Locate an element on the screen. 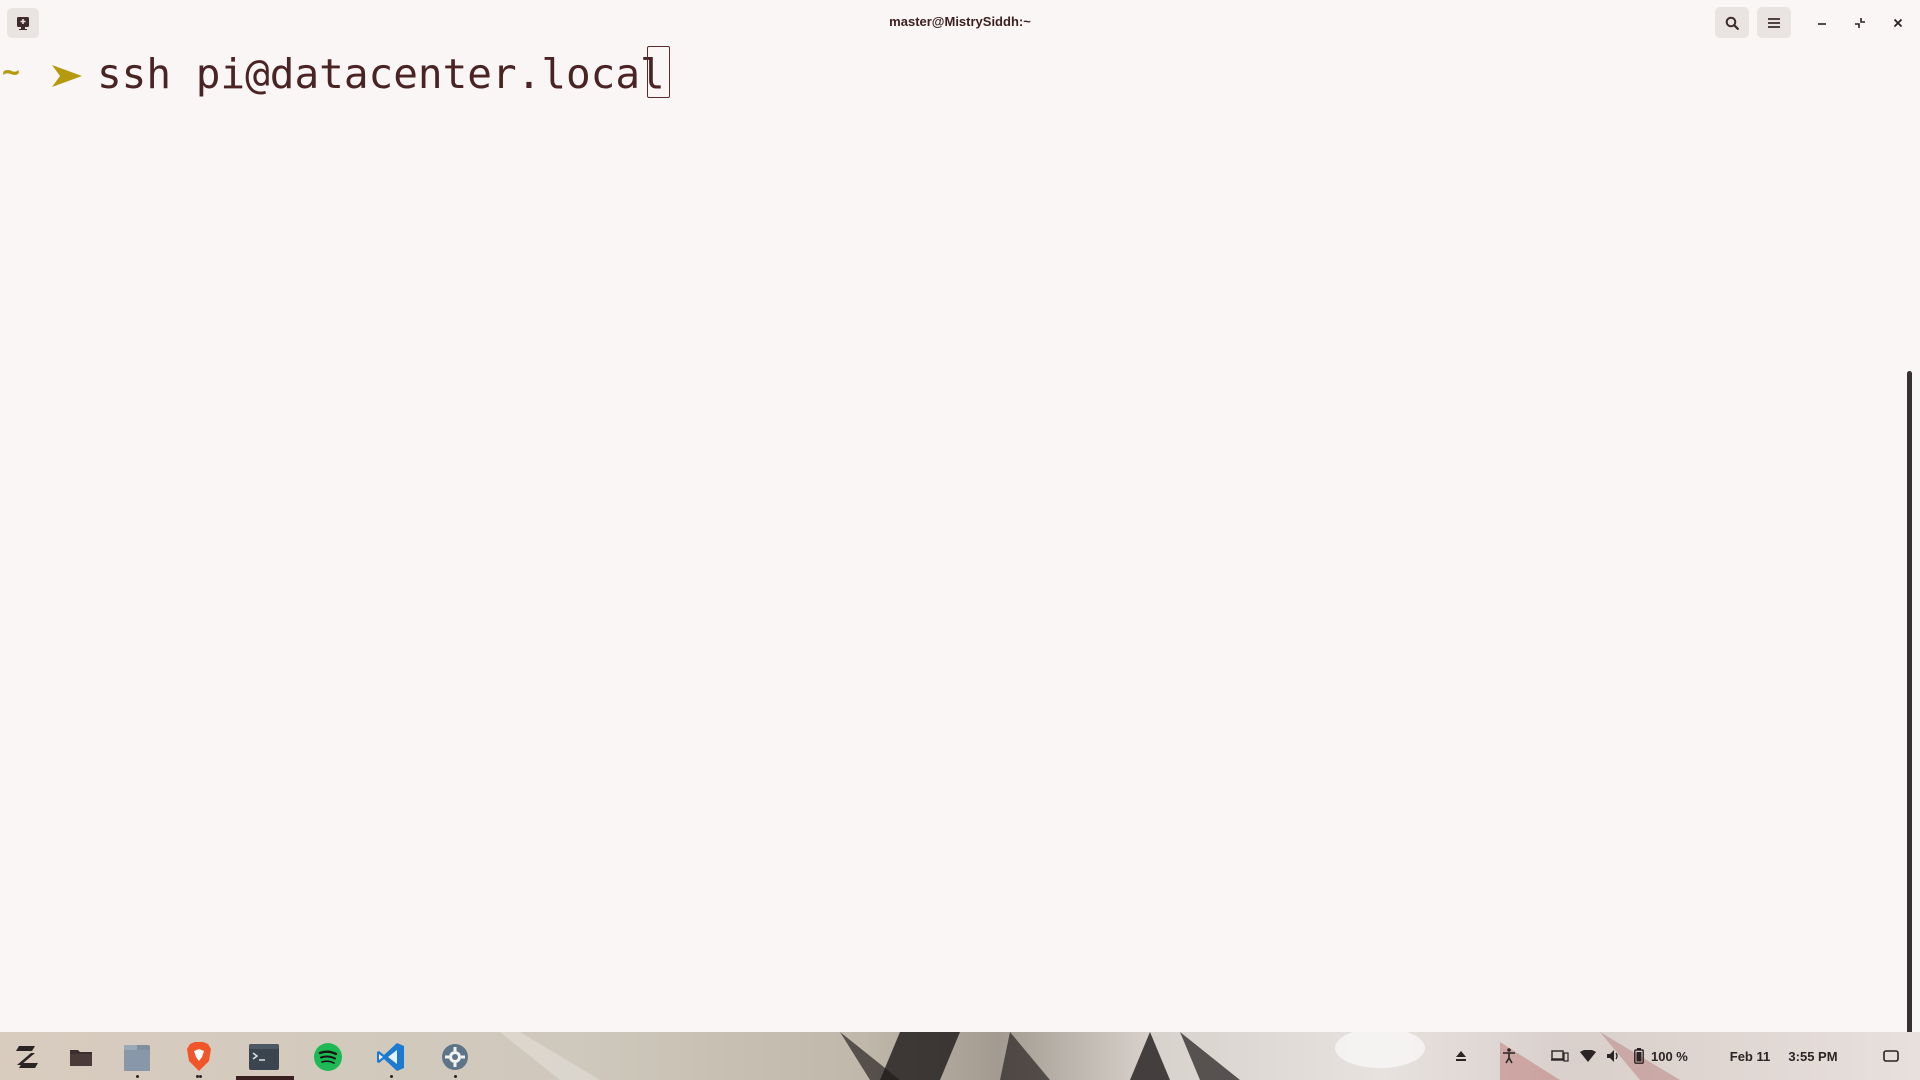 The width and height of the screenshot is (1920, 1080). show-desktop-button is located at coordinates (1891, 1056).